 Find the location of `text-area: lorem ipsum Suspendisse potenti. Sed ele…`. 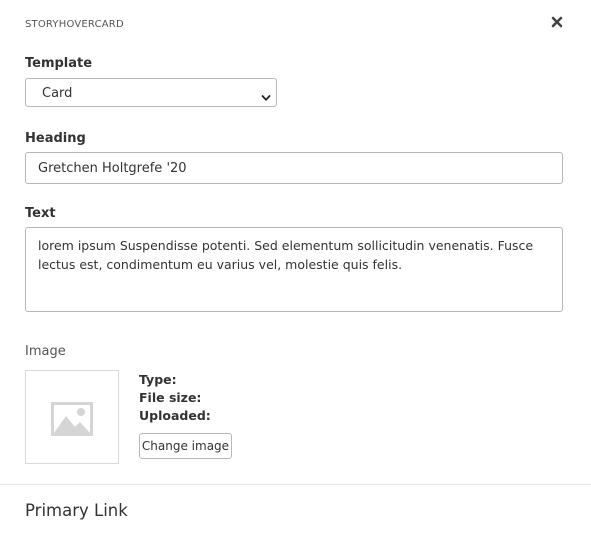

text-area: lorem ipsum Suspendisse potenti. Sed ele… is located at coordinates (294, 269).